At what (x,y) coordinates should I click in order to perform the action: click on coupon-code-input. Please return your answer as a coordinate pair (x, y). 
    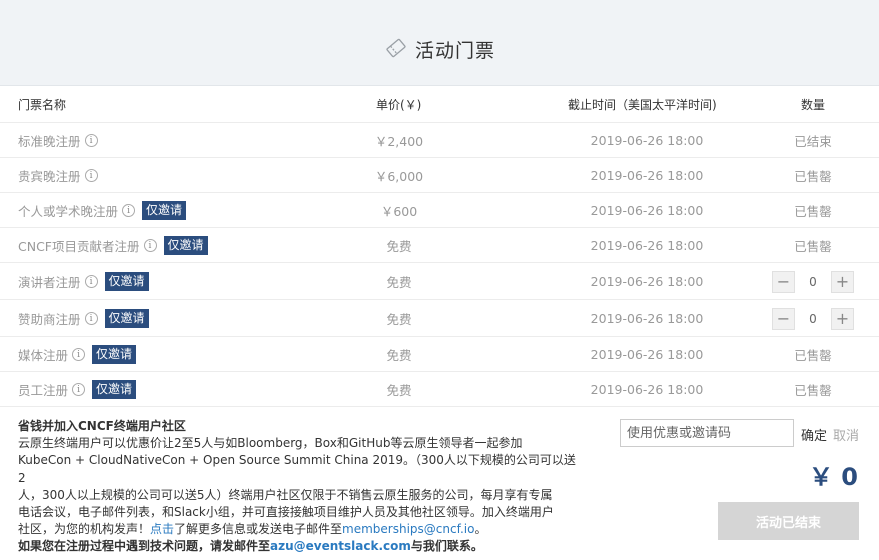
    Looking at the image, I should click on (707, 433).